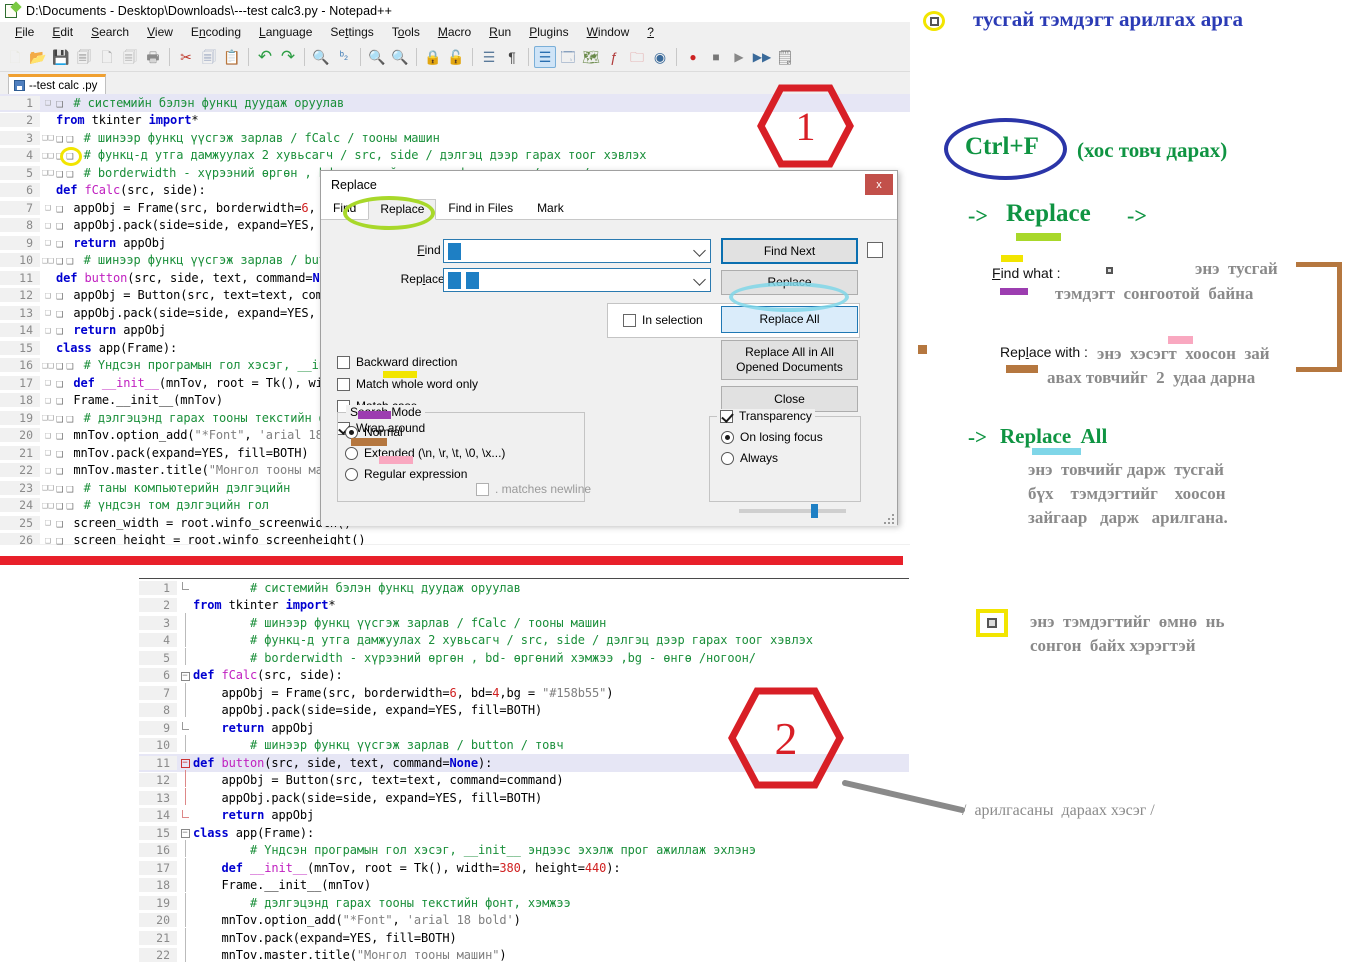 The image size is (1370, 980). I want to click on menu-item-plugins: Plugins, so click(548, 32).